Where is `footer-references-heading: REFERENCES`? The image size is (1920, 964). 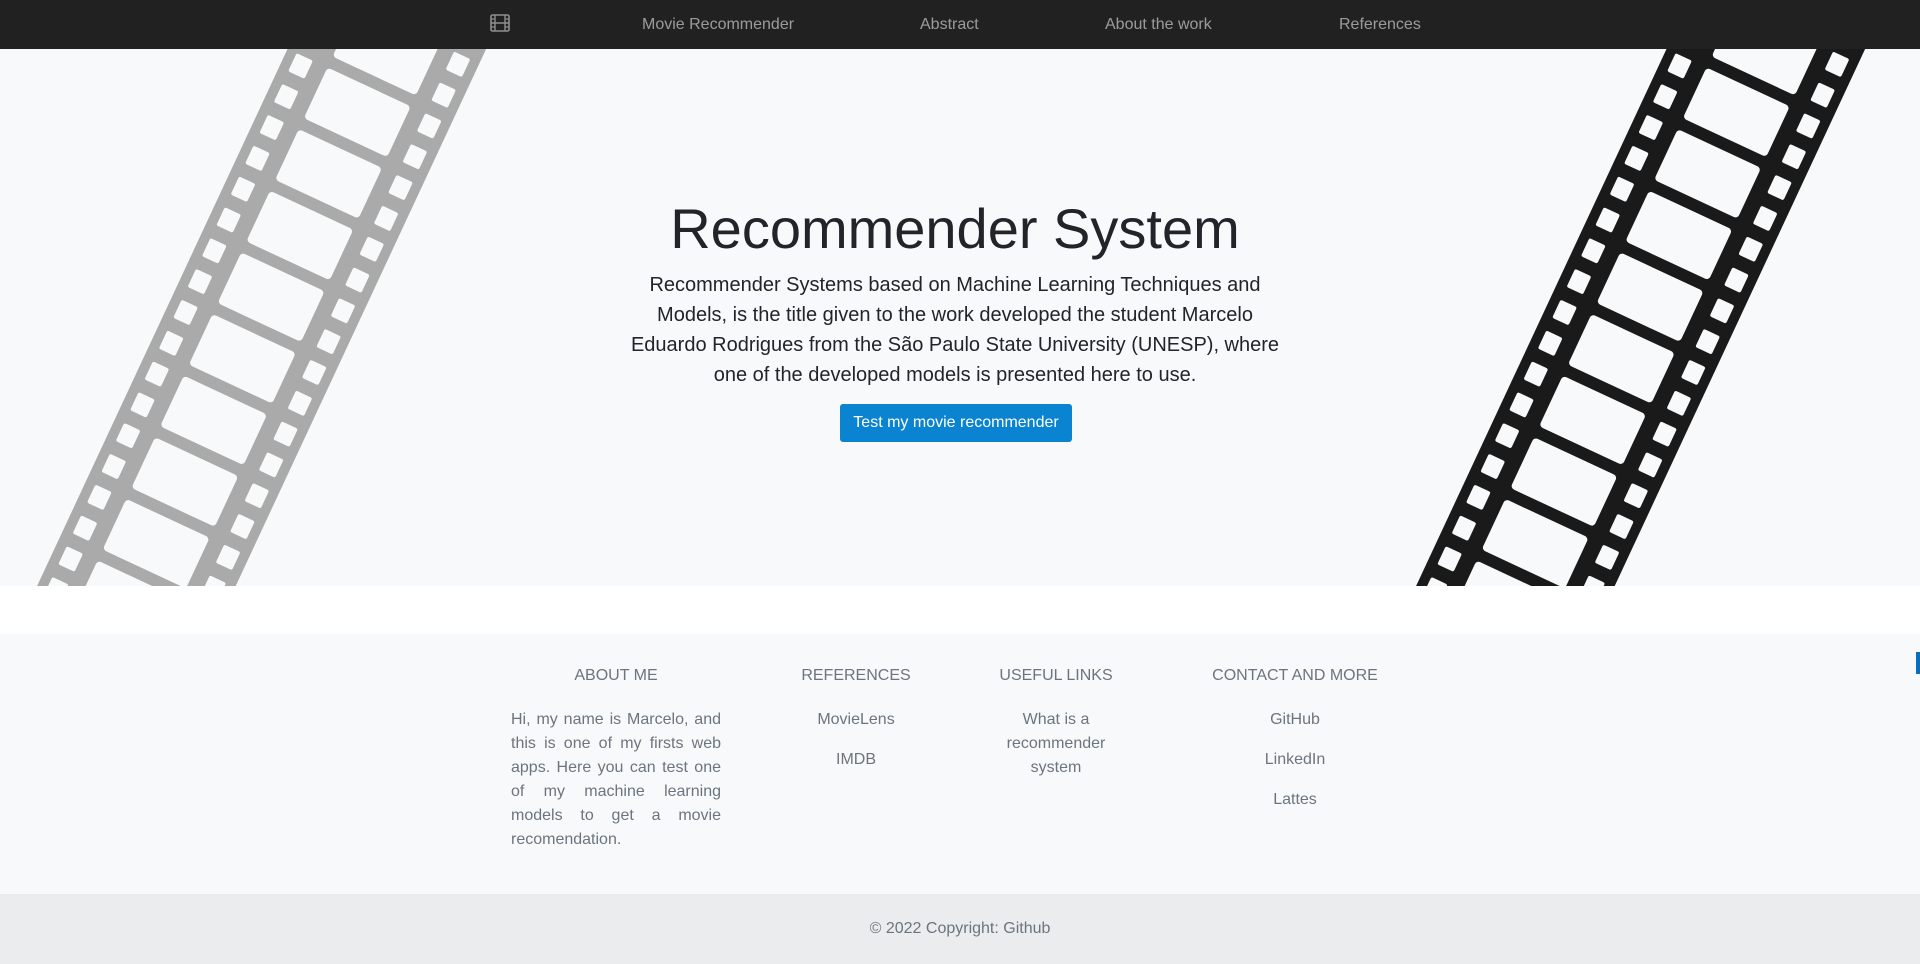 footer-references-heading: REFERENCES is located at coordinates (856, 675).